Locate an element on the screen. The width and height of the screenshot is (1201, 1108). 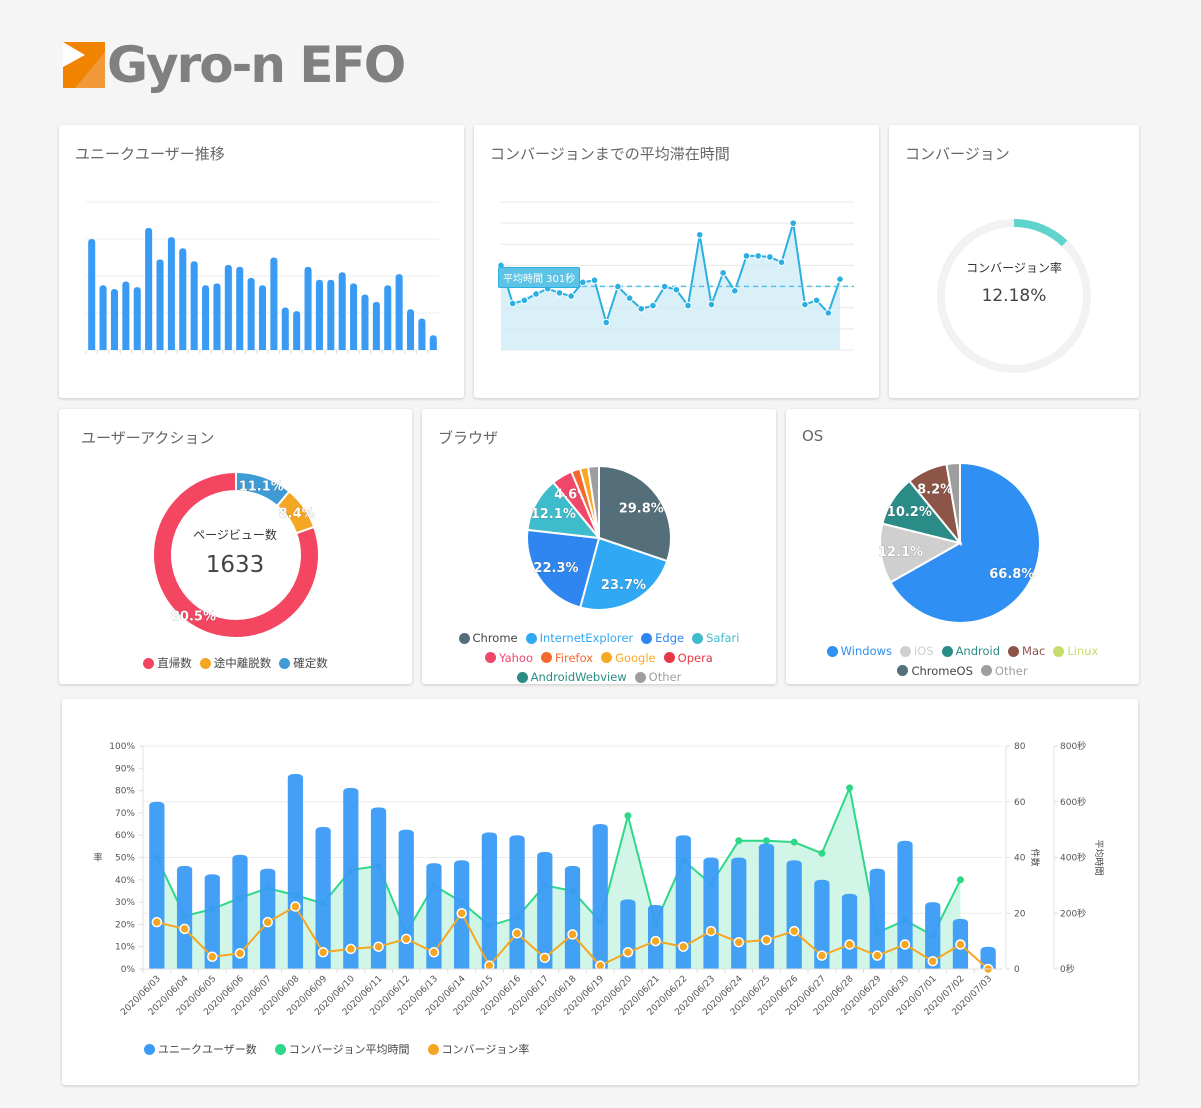
gauge-progress is located at coordinates (1040, 233).